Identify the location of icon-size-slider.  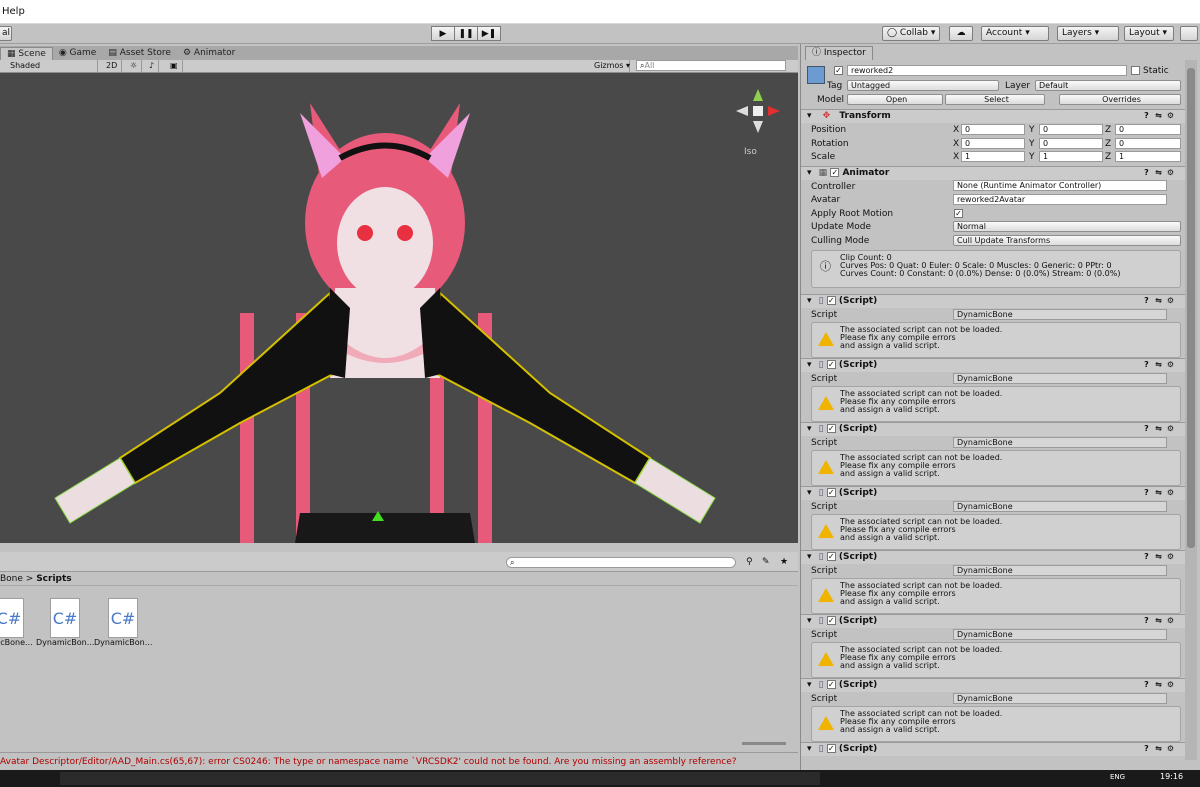
(764, 743).